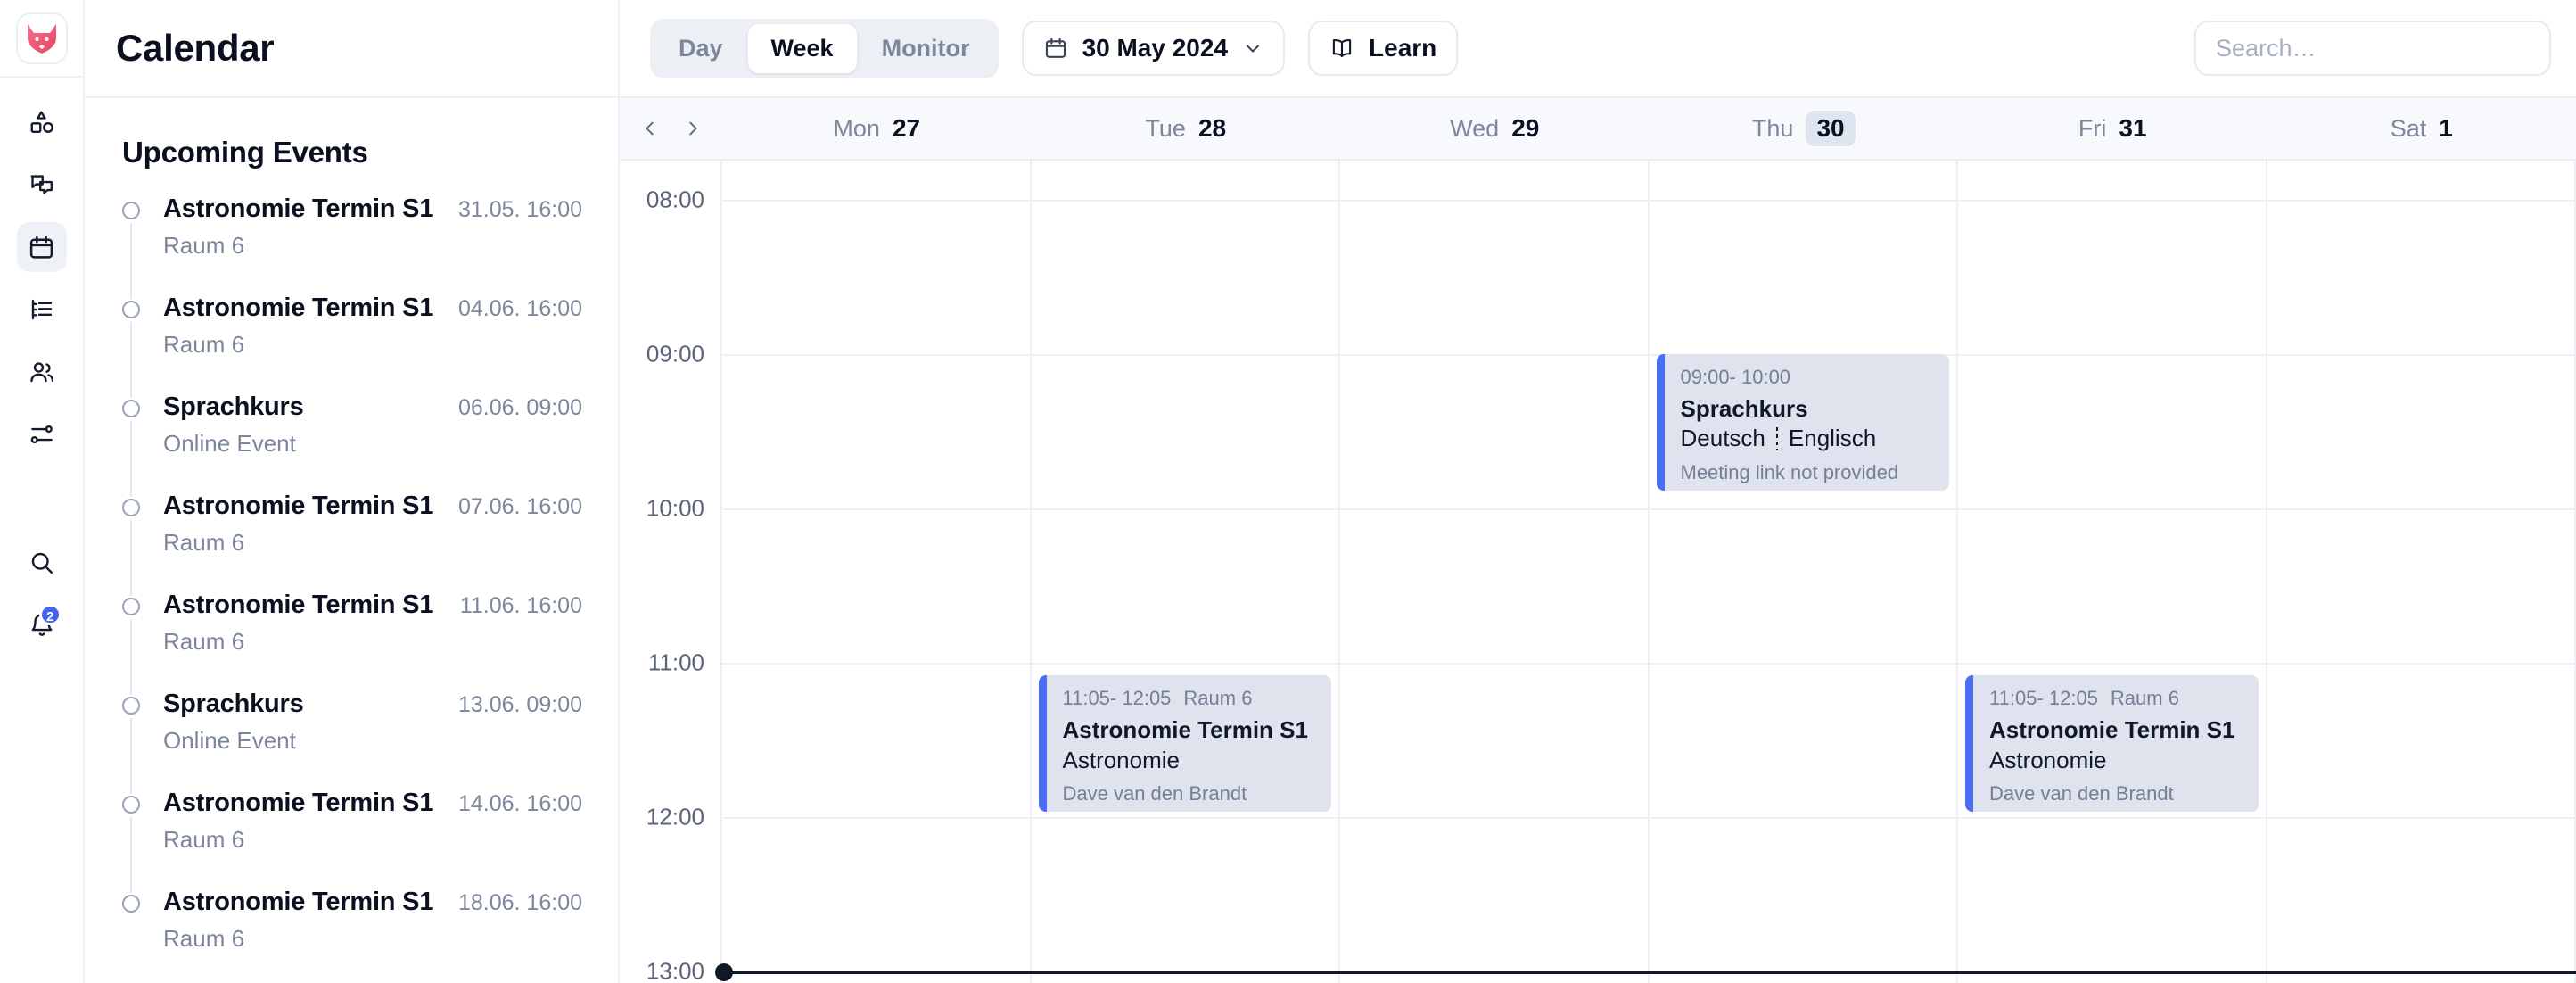  What do you see at coordinates (352, 544) in the screenshot?
I see `list-item: Astronomie Termin S1 07.06. 16:00 Raum 6` at bounding box center [352, 544].